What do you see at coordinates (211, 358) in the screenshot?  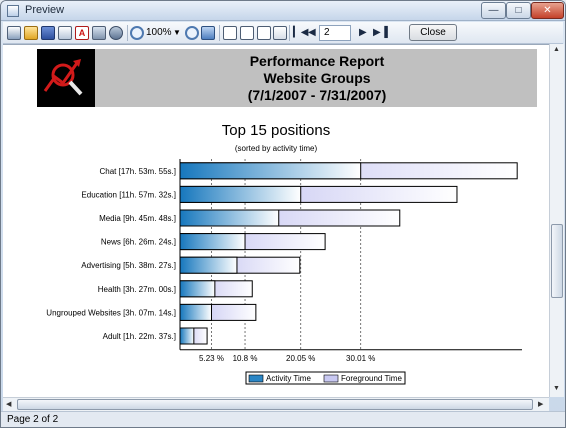 I see `x-tick-label: 5.23 %` at bounding box center [211, 358].